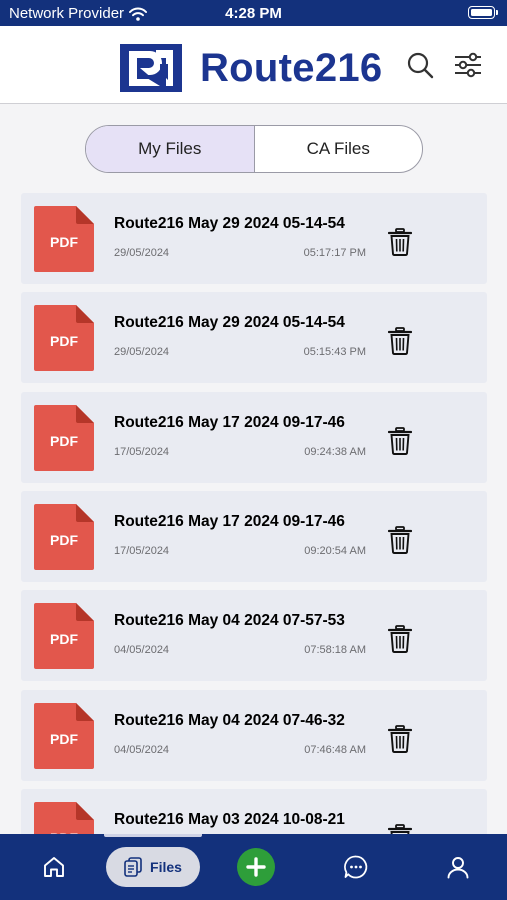  What do you see at coordinates (334, 352) in the screenshot?
I see `file-time: 05:15:43 PM` at bounding box center [334, 352].